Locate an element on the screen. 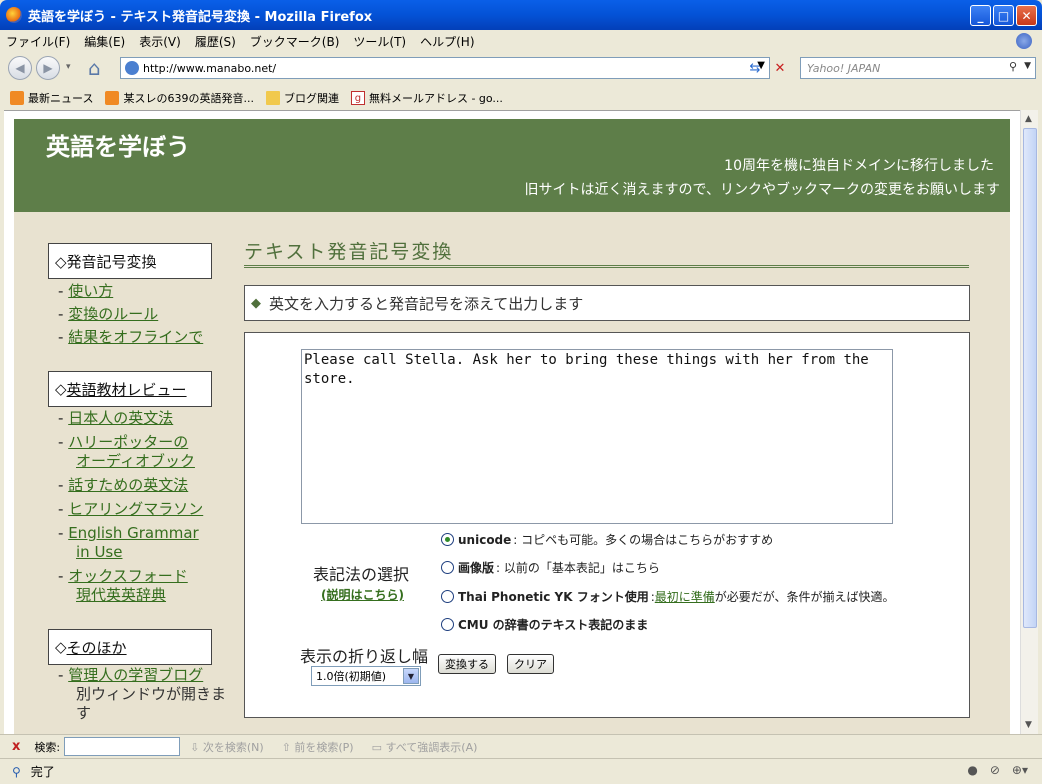 This screenshot has height=784, width=1042. url-text: http://www.manabo.net/ is located at coordinates (209, 68).